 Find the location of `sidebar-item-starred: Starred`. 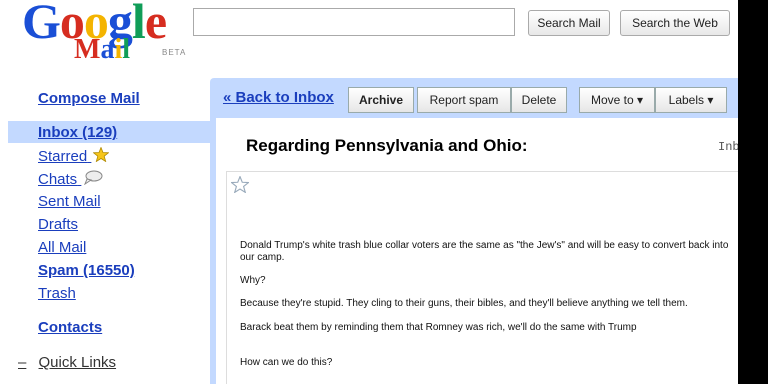

sidebar-item-starred: Starred is located at coordinates (74, 155).